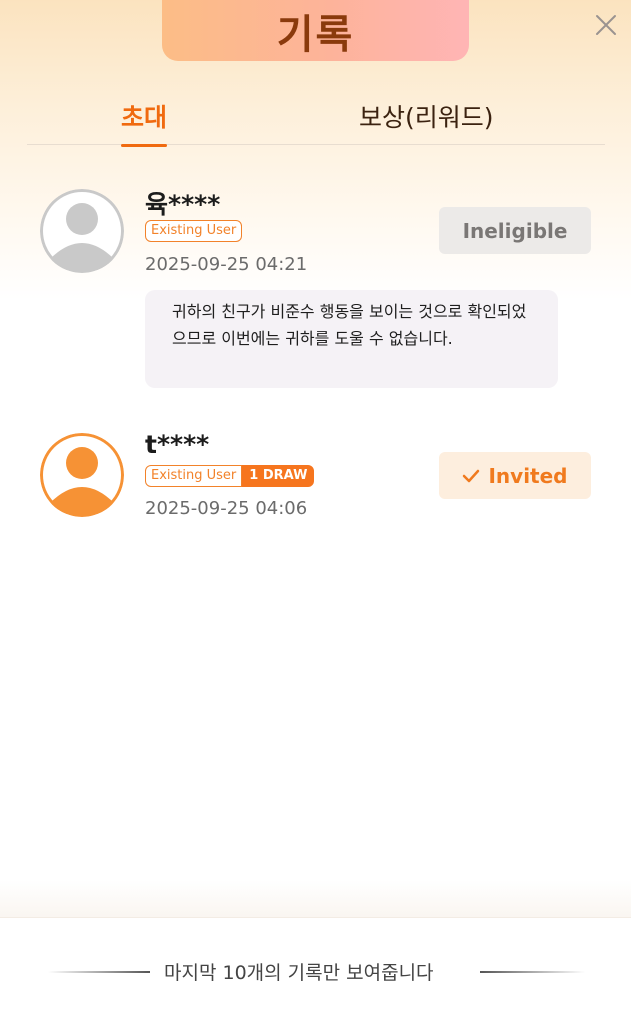 The height and width of the screenshot is (1025, 631). I want to click on check-icon, so click(471, 476).